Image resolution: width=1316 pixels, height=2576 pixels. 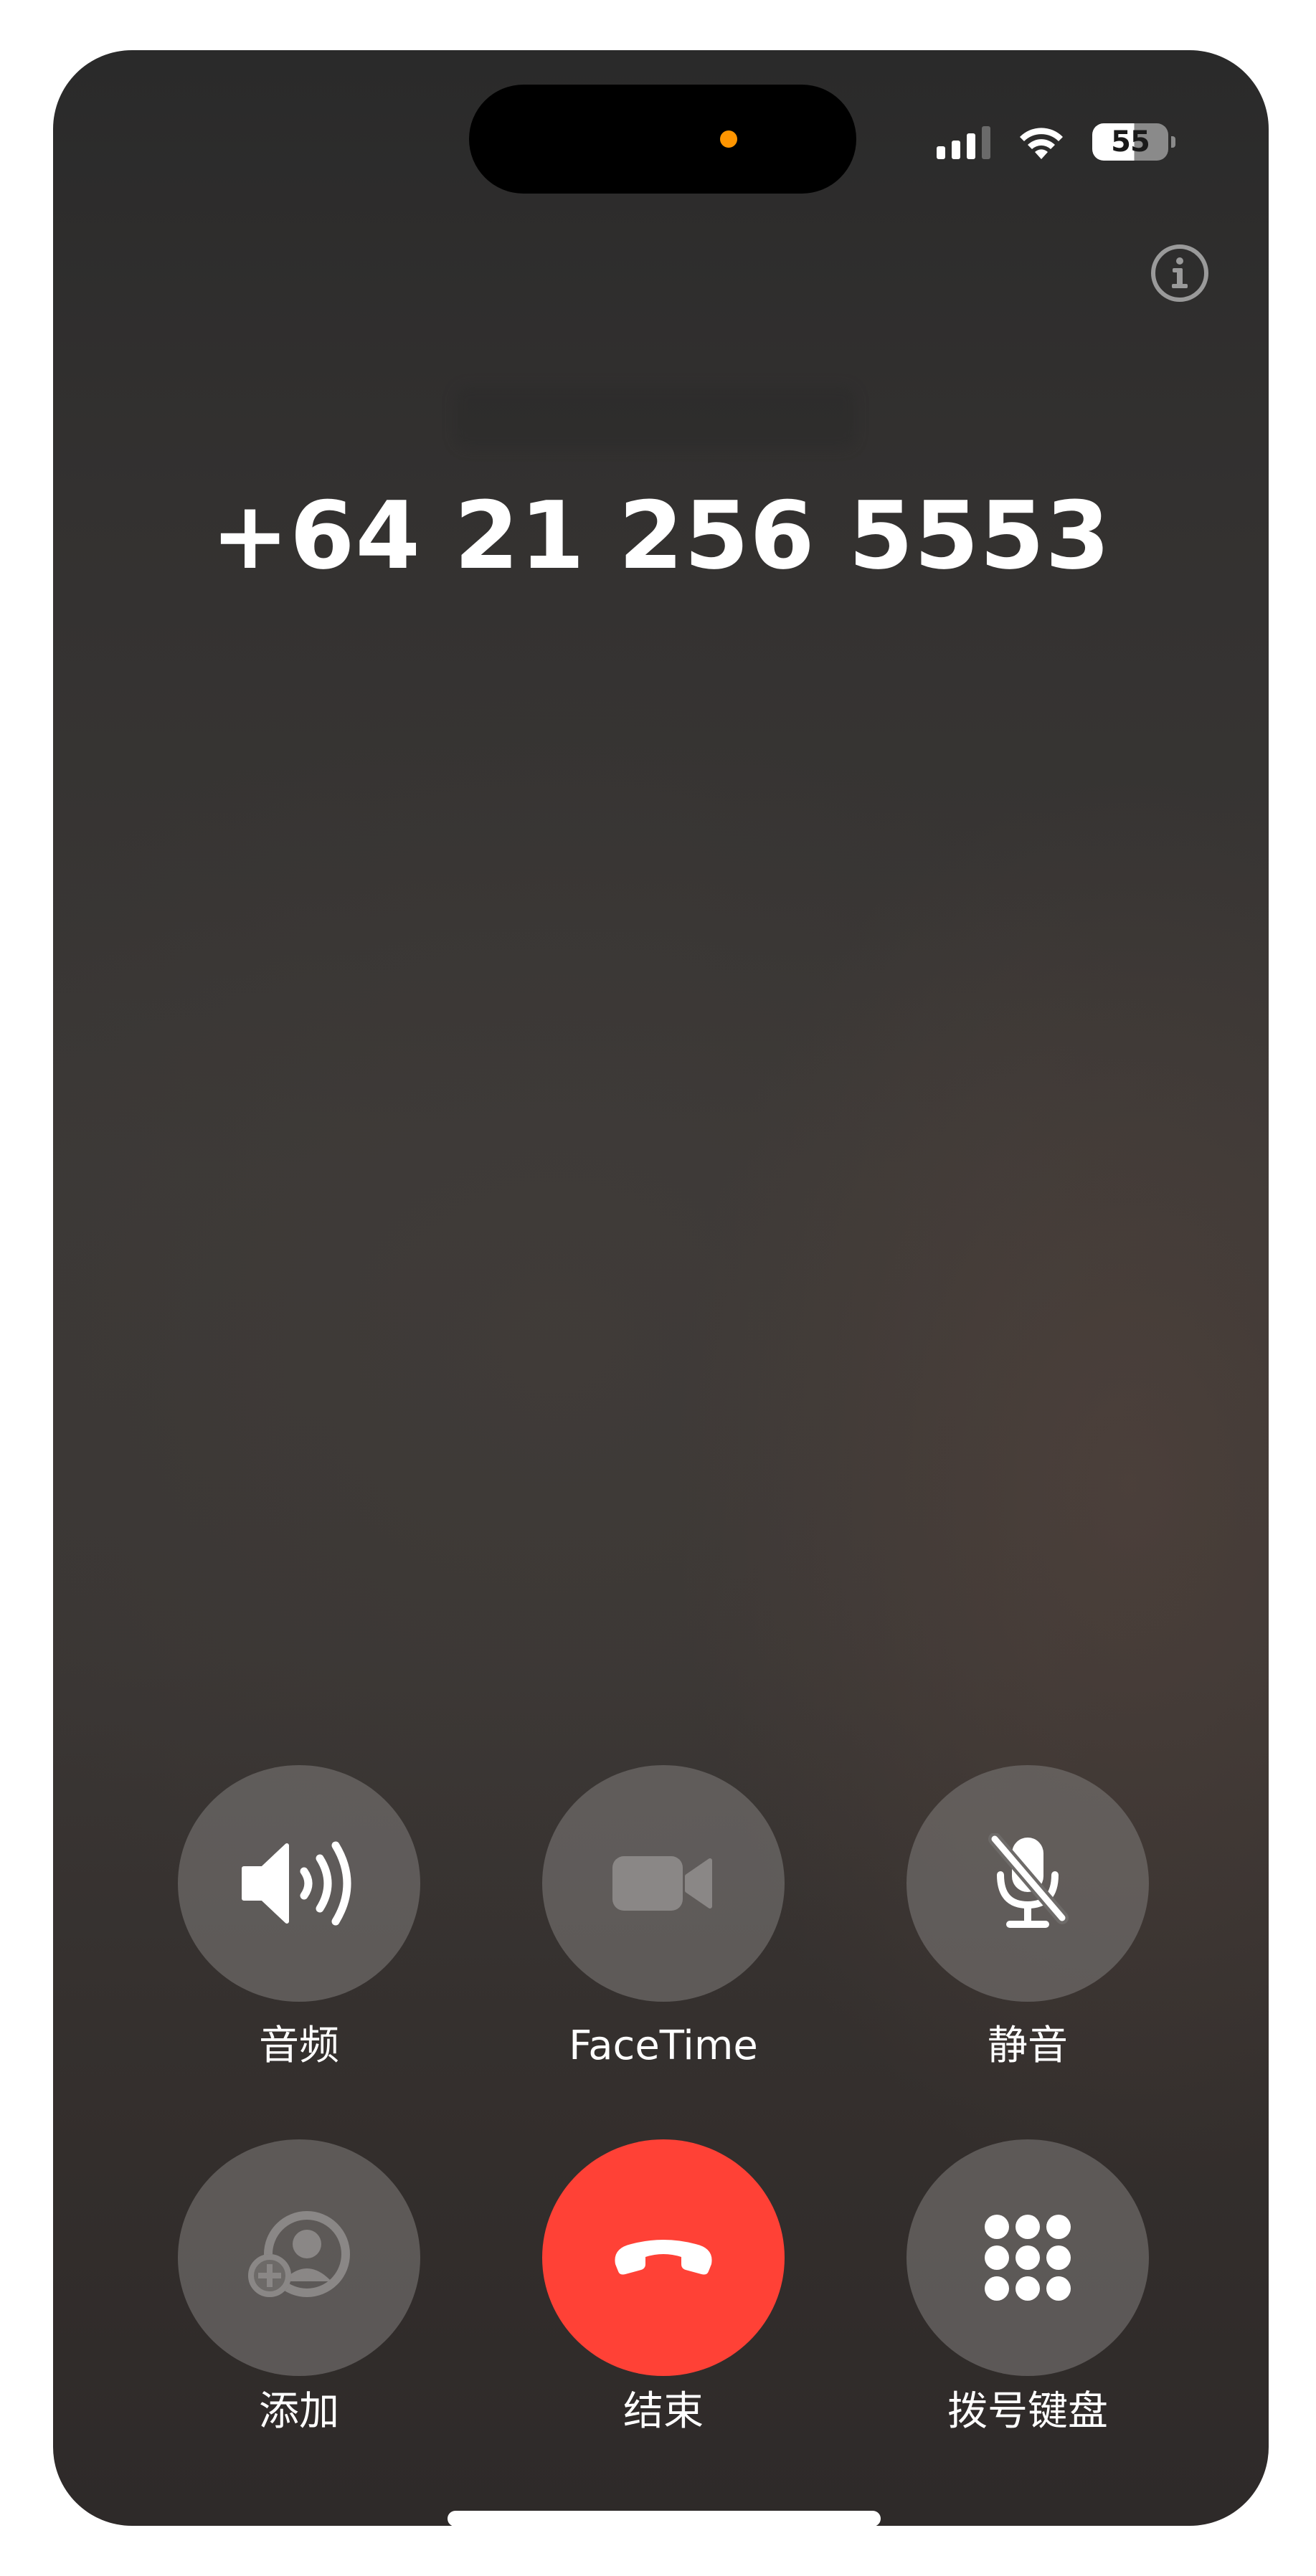 I want to click on battery-level: 55, so click(x=1130, y=141).